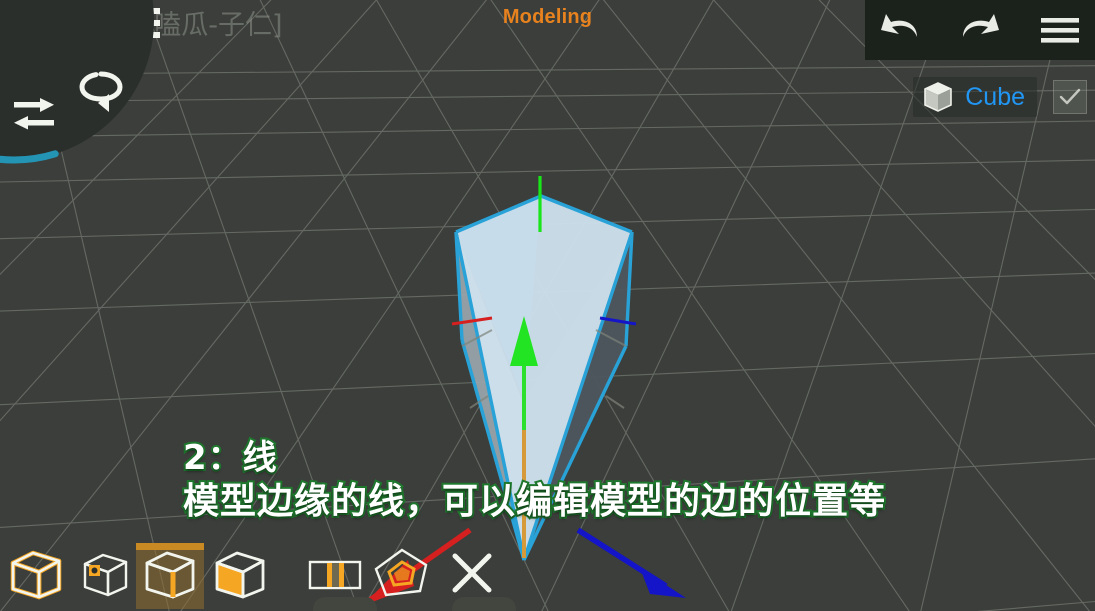  I want to click on watermark-channel: [嗑瓜-子仁], so click(213, 25).